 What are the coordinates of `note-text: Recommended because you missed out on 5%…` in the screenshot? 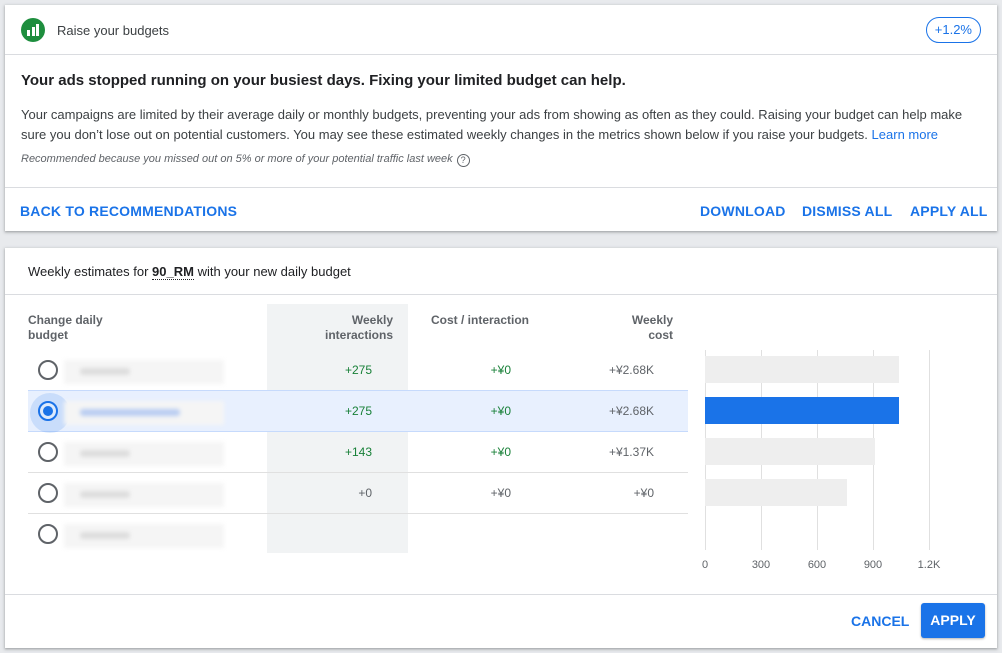 It's located at (237, 159).